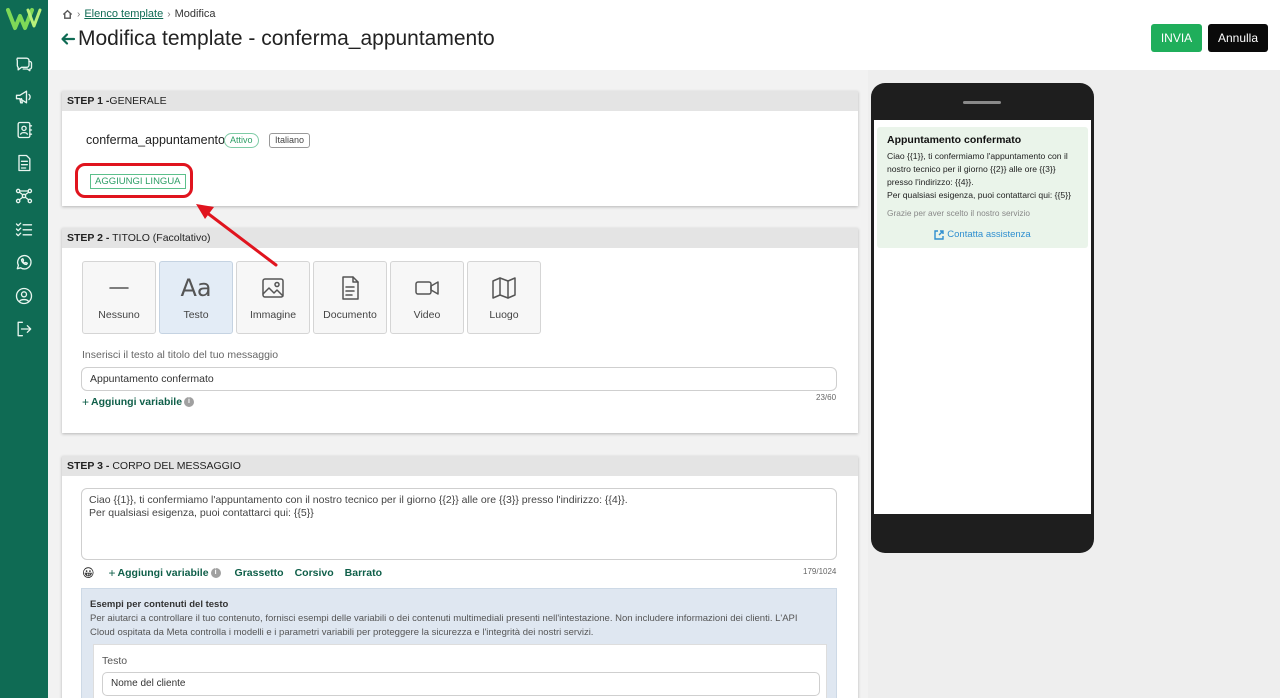 The image size is (1280, 698). I want to click on breadcrumb: › Elenco template › Modifica, so click(139, 14).